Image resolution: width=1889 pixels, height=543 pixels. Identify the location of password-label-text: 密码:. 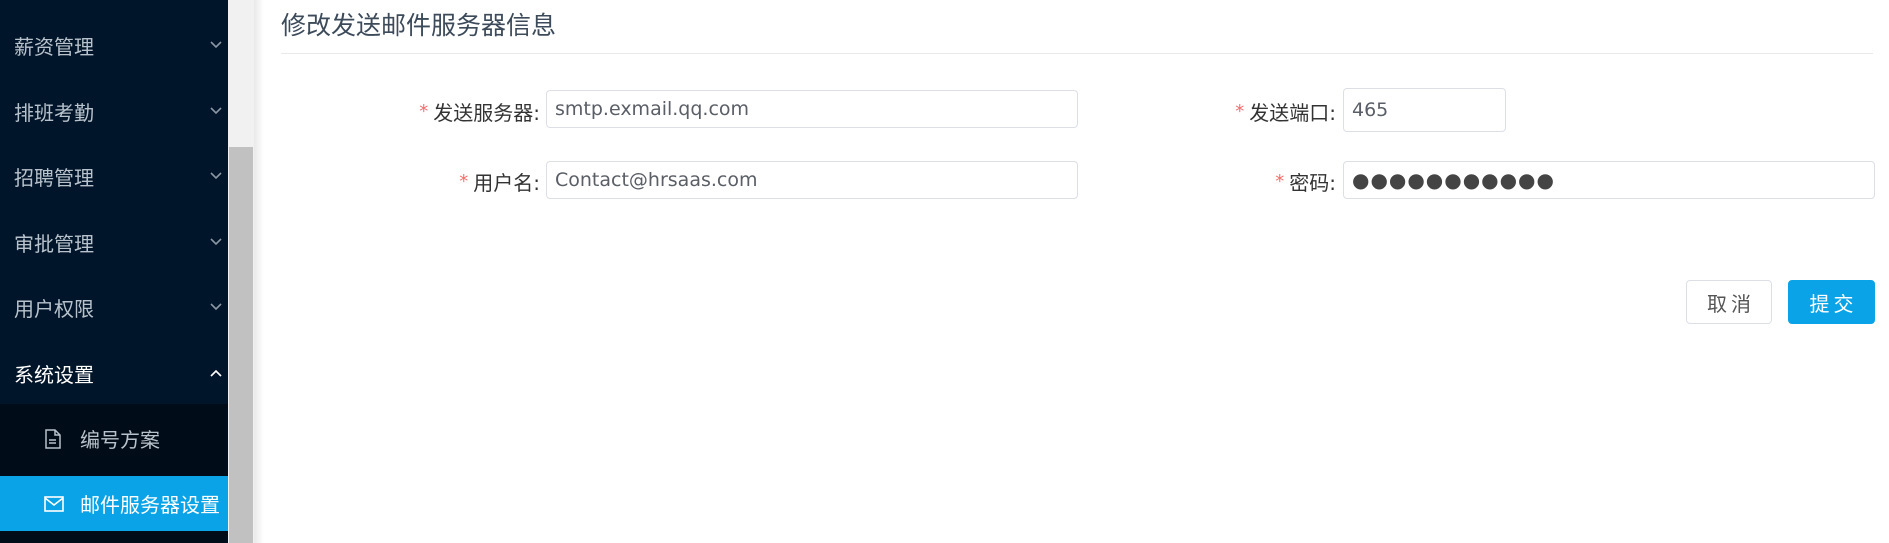
(1312, 182).